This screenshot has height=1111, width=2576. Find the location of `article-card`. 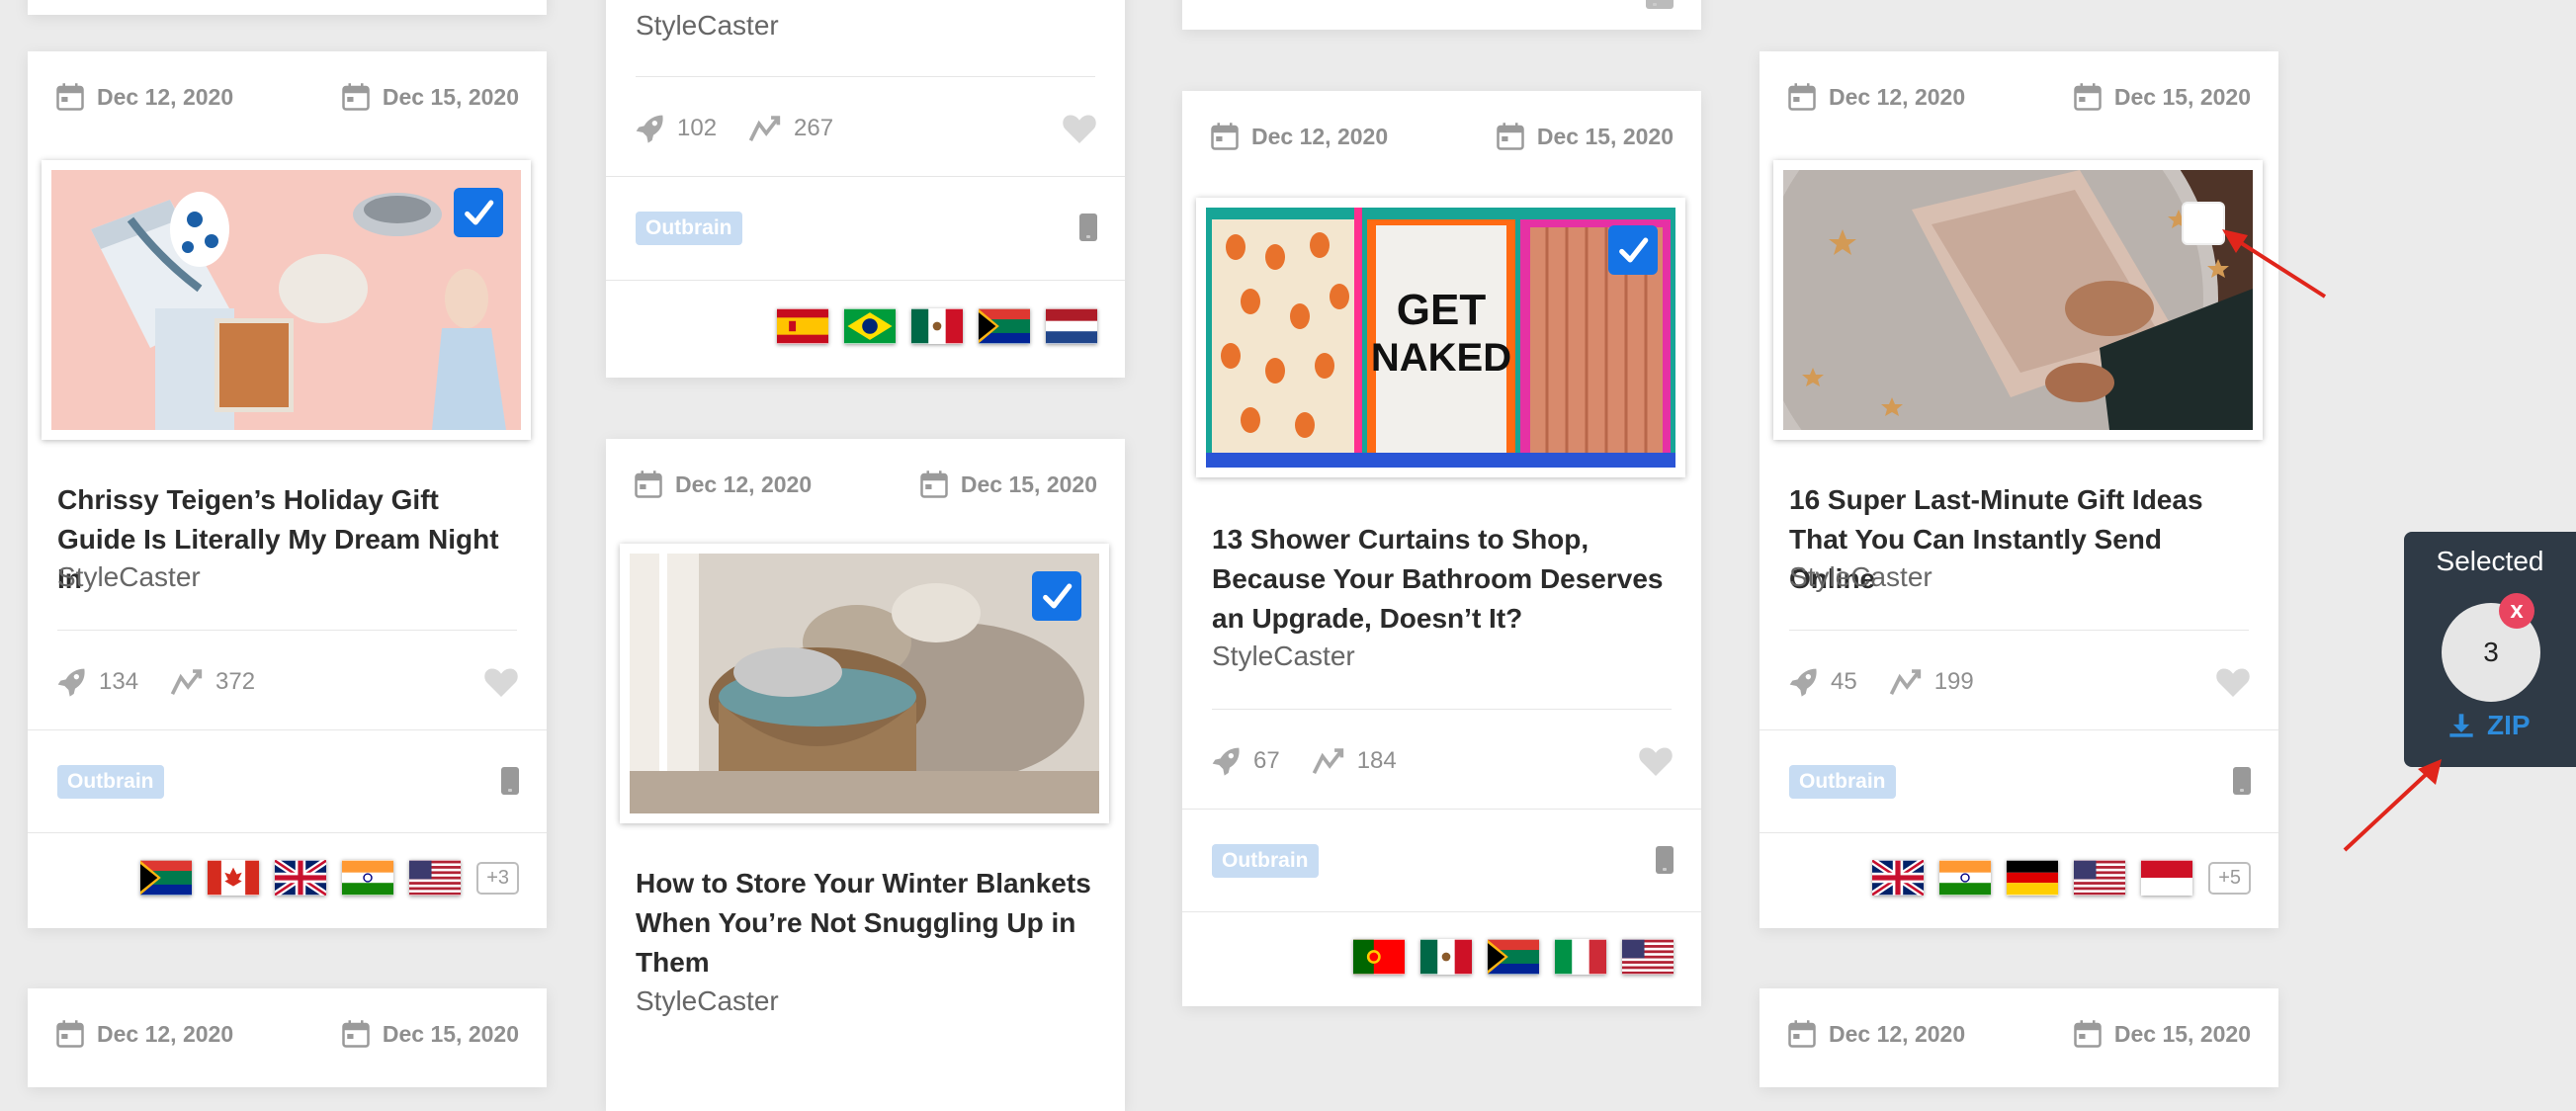

article-card is located at coordinates (287, 7).